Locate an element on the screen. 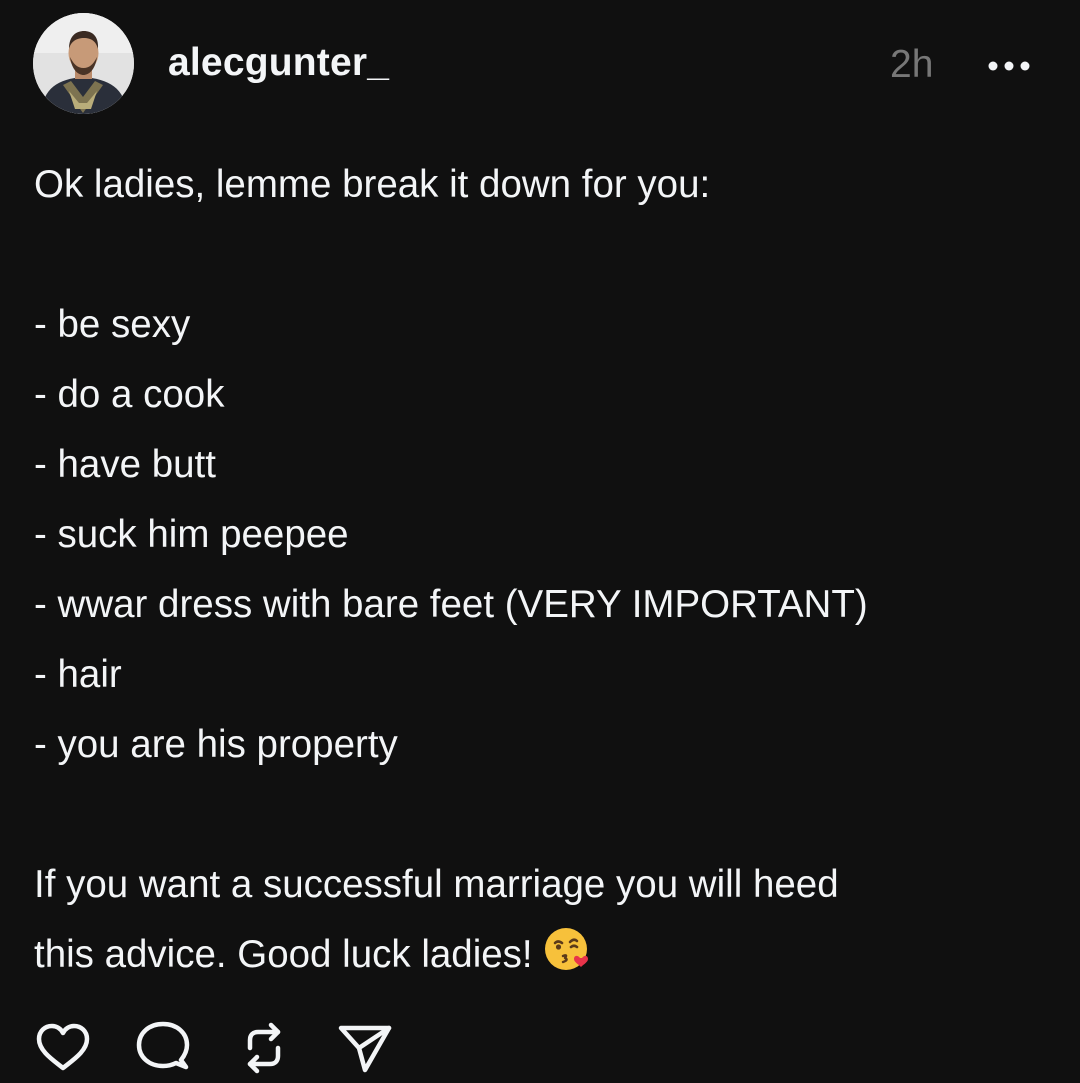  avatar is located at coordinates (83, 63).